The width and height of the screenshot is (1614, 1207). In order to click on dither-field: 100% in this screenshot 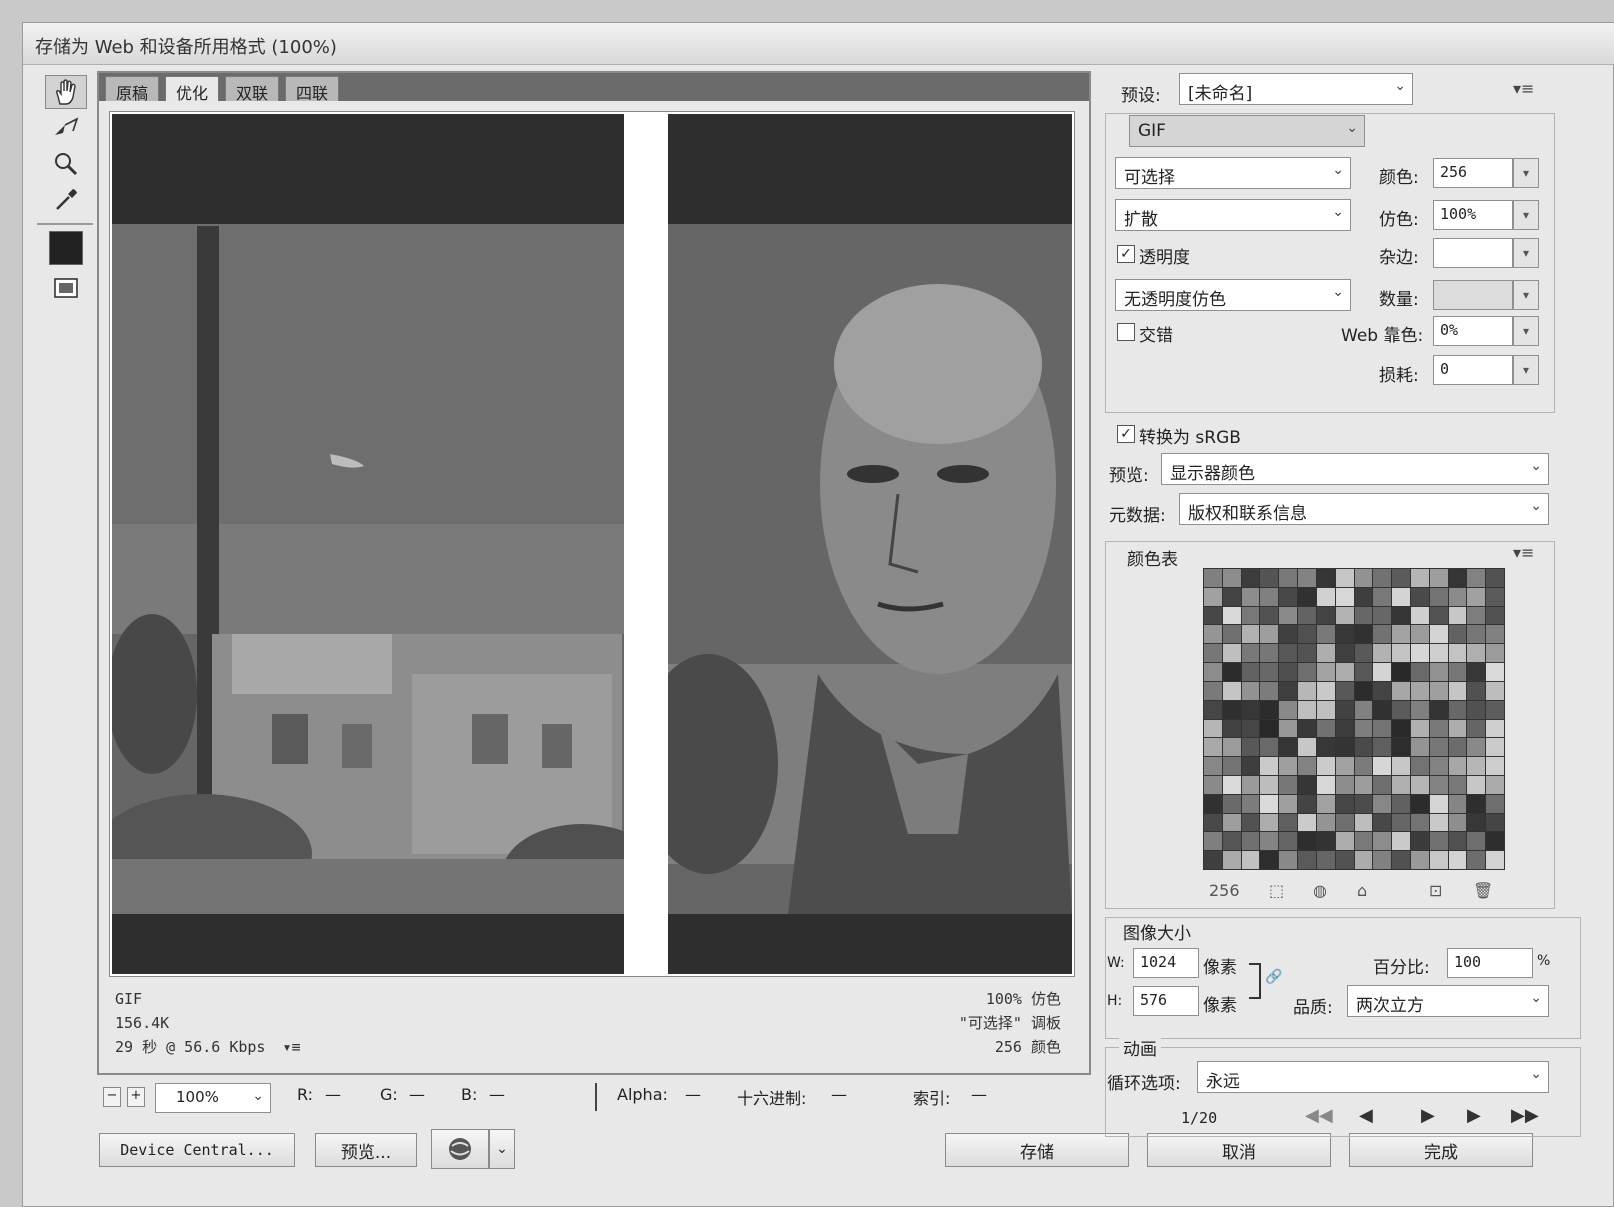, I will do `click(1473, 215)`.